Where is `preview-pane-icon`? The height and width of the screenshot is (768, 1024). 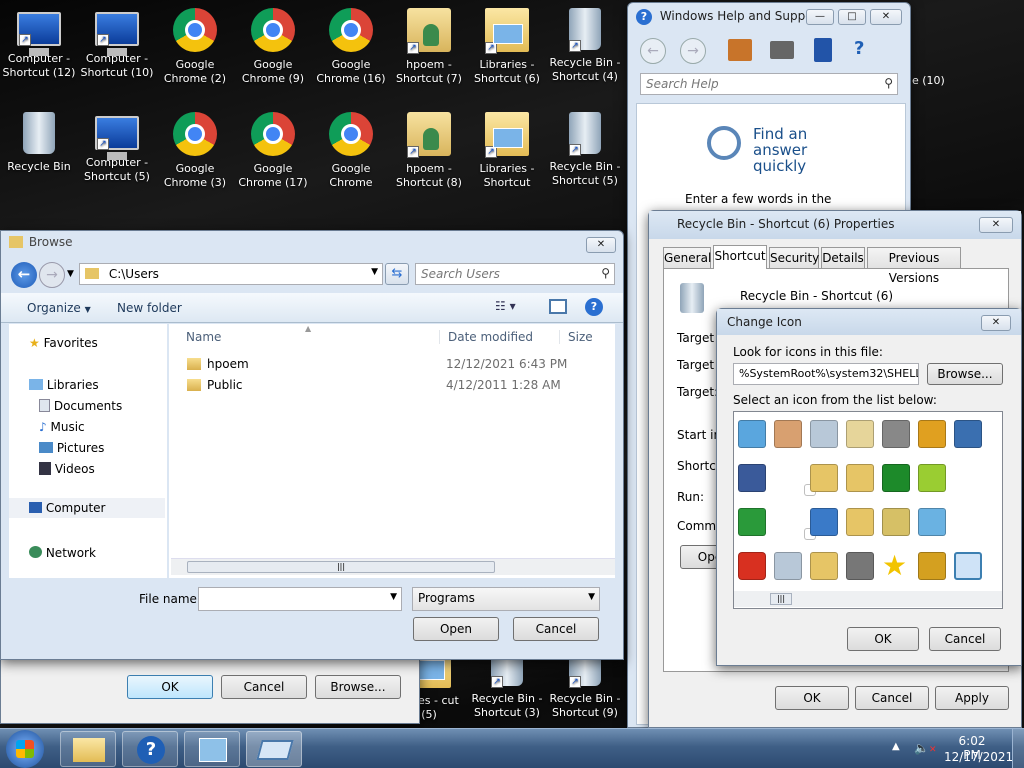
preview-pane-icon is located at coordinates (558, 306).